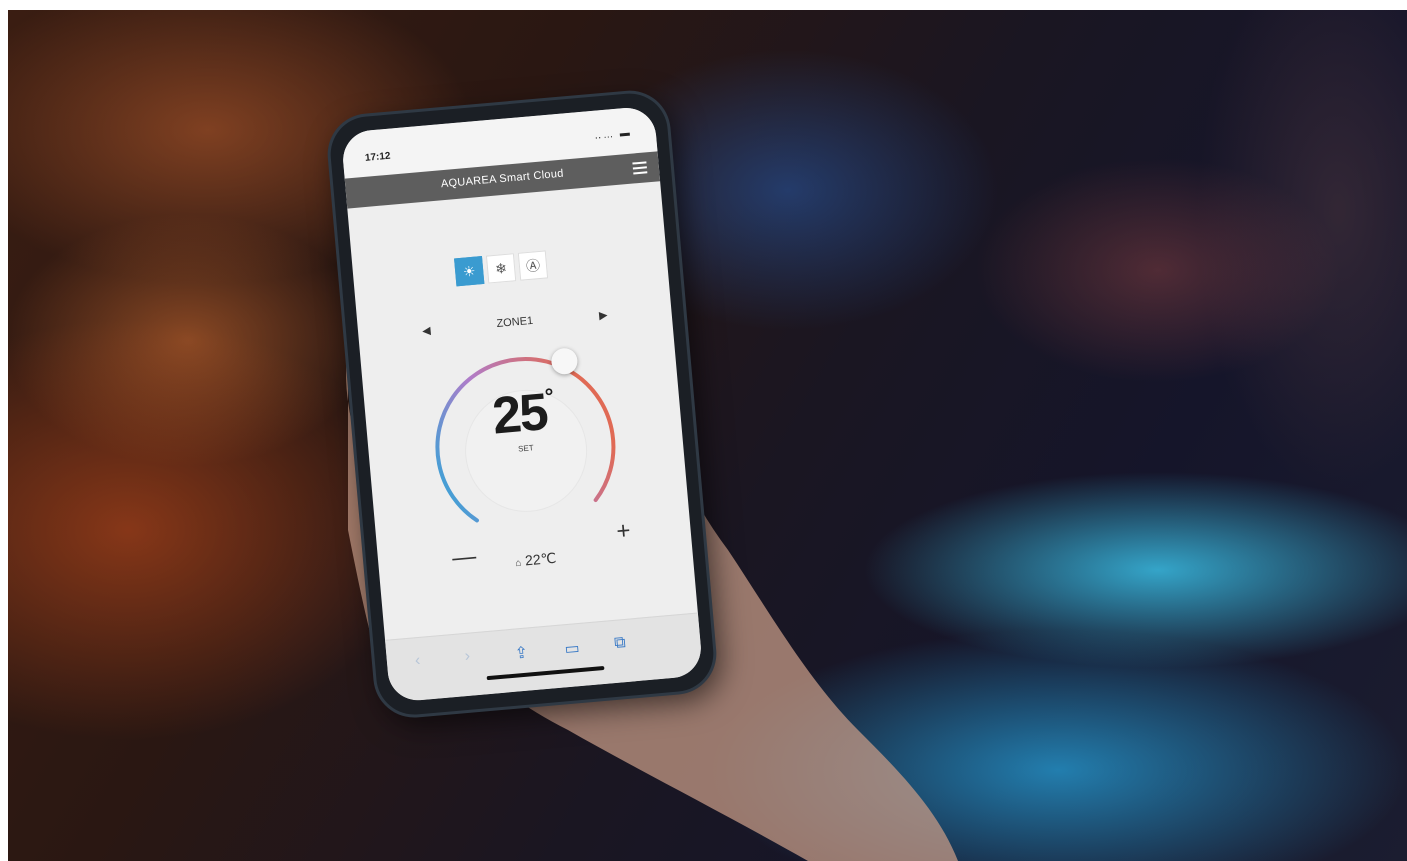  What do you see at coordinates (572, 648) in the screenshot?
I see `bookmarks-icon: ▭` at bounding box center [572, 648].